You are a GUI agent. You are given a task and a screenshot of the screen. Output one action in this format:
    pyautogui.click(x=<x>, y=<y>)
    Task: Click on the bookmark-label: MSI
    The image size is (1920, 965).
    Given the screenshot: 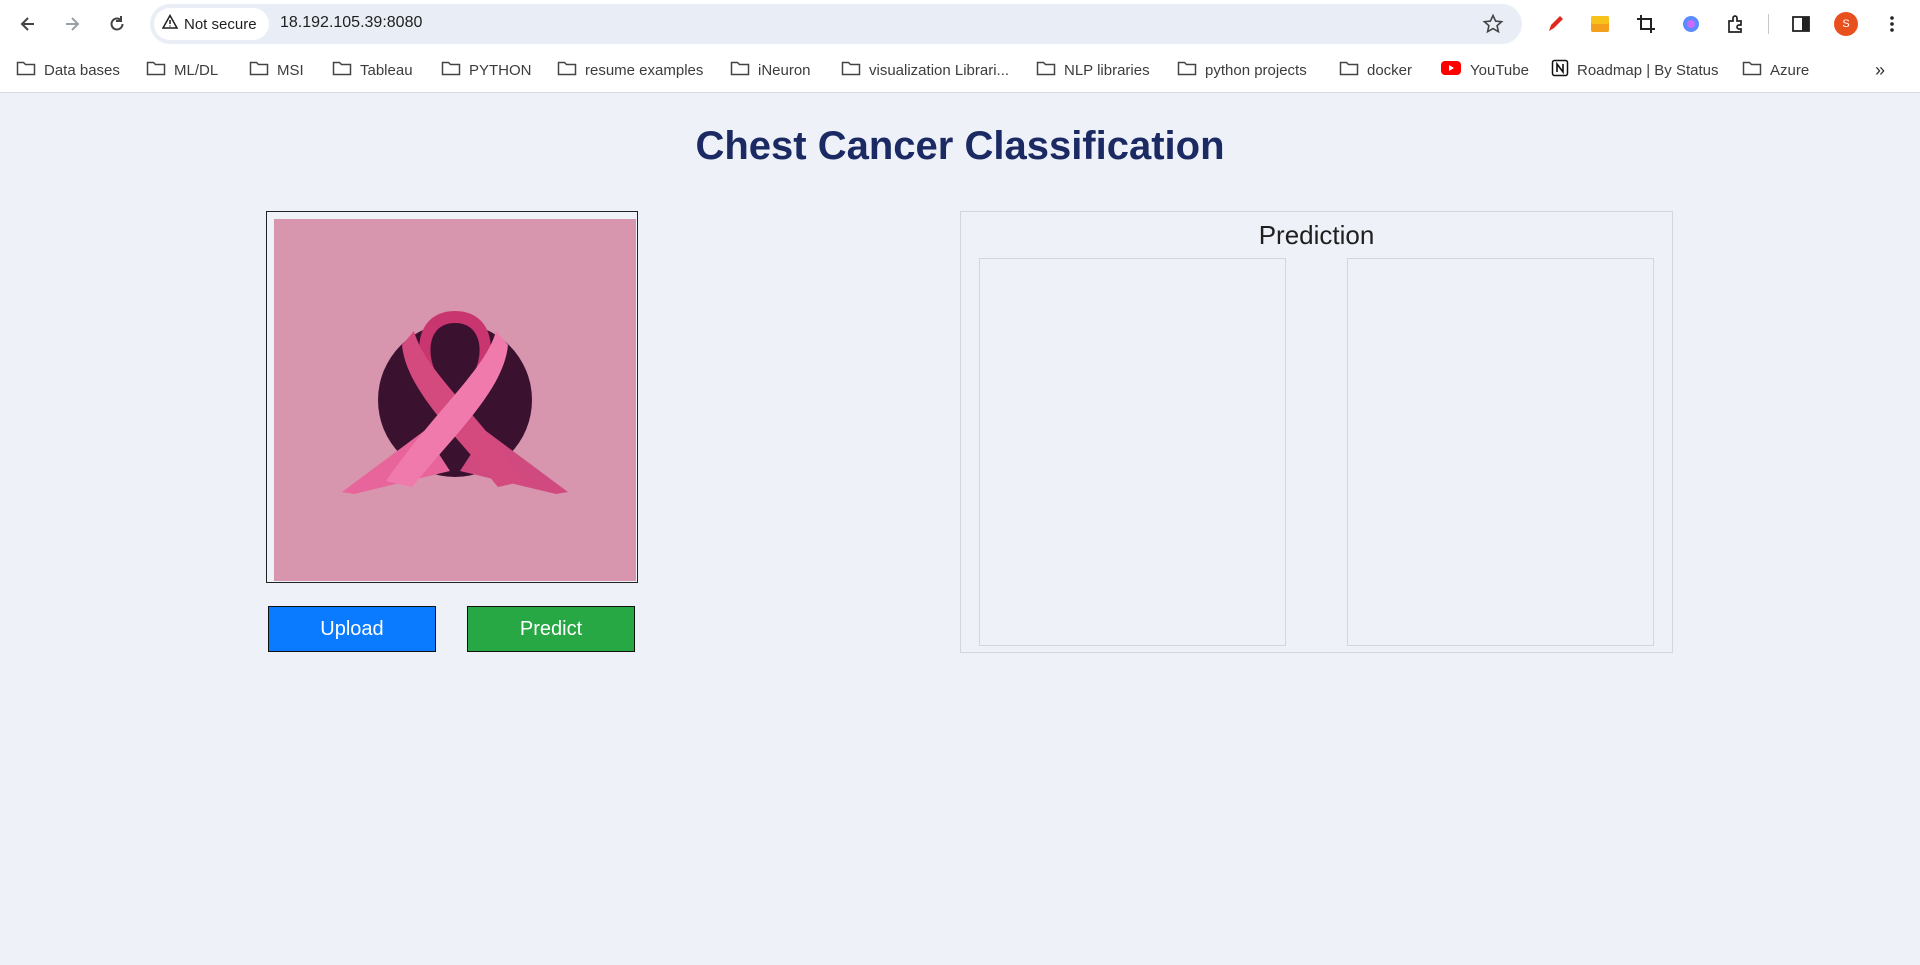 What is the action you would take?
    pyautogui.click(x=290, y=70)
    